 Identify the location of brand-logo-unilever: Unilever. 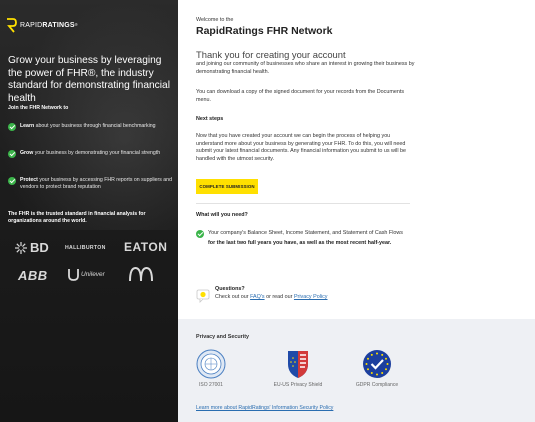
(86, 274).